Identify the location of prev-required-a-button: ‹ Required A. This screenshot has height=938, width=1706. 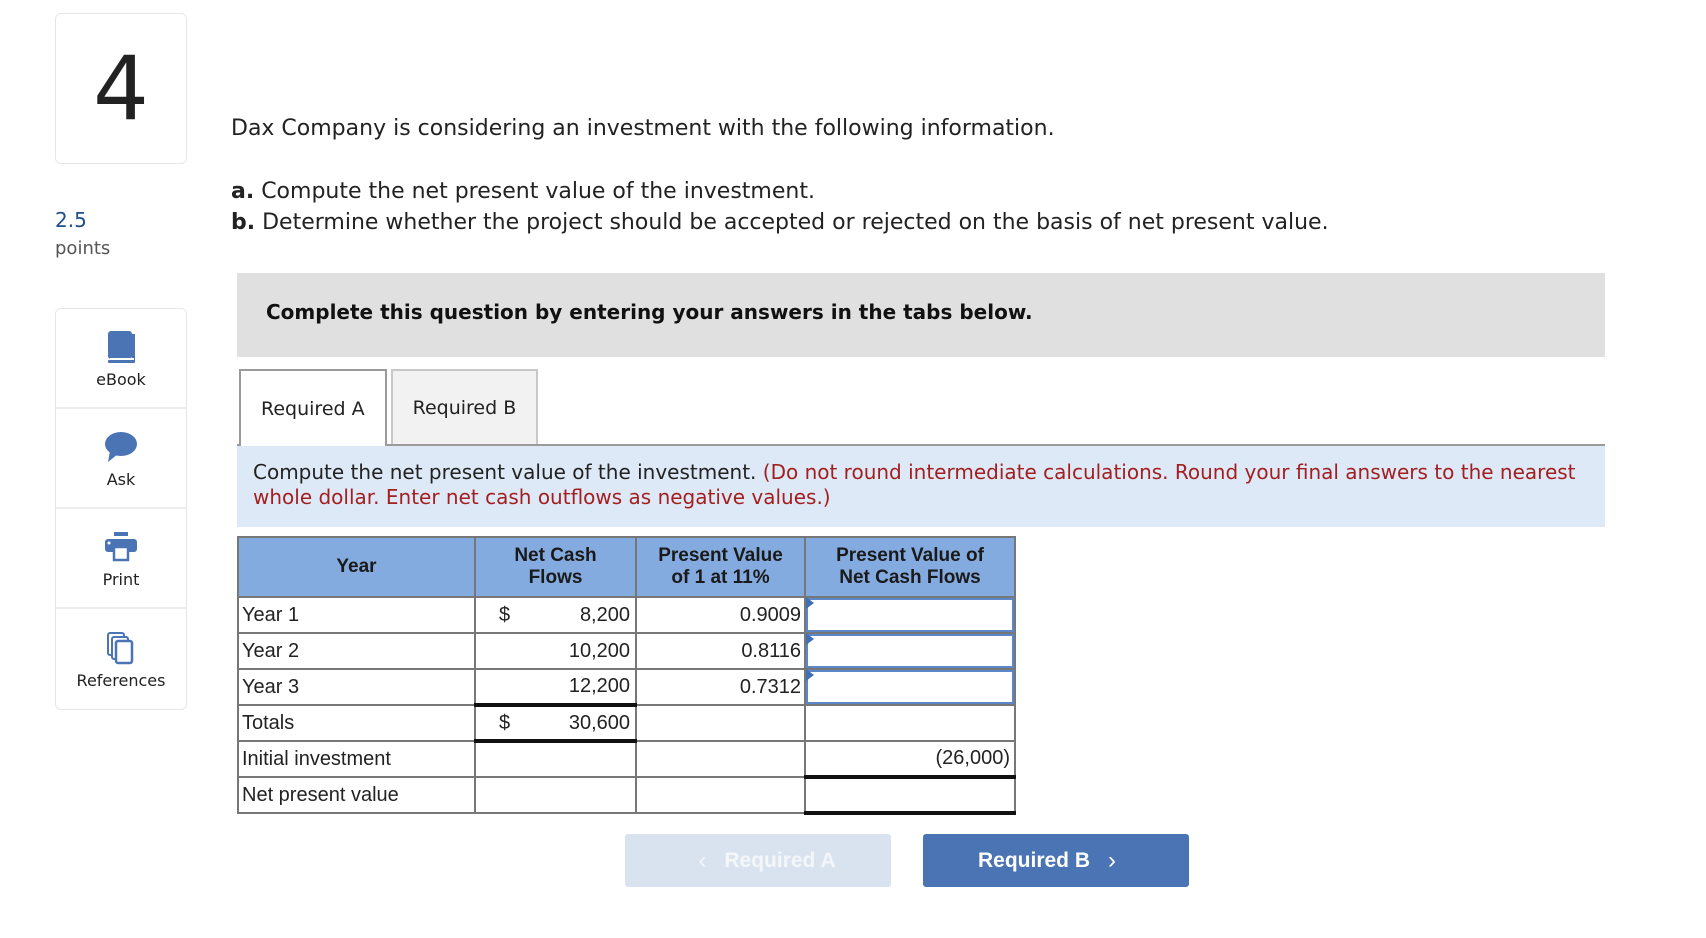
(758, 860).